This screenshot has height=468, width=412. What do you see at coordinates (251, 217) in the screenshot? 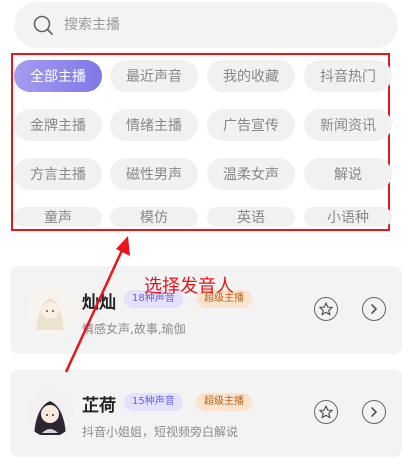
I see `tag-english: 英语` at bounding box center [251, 217].